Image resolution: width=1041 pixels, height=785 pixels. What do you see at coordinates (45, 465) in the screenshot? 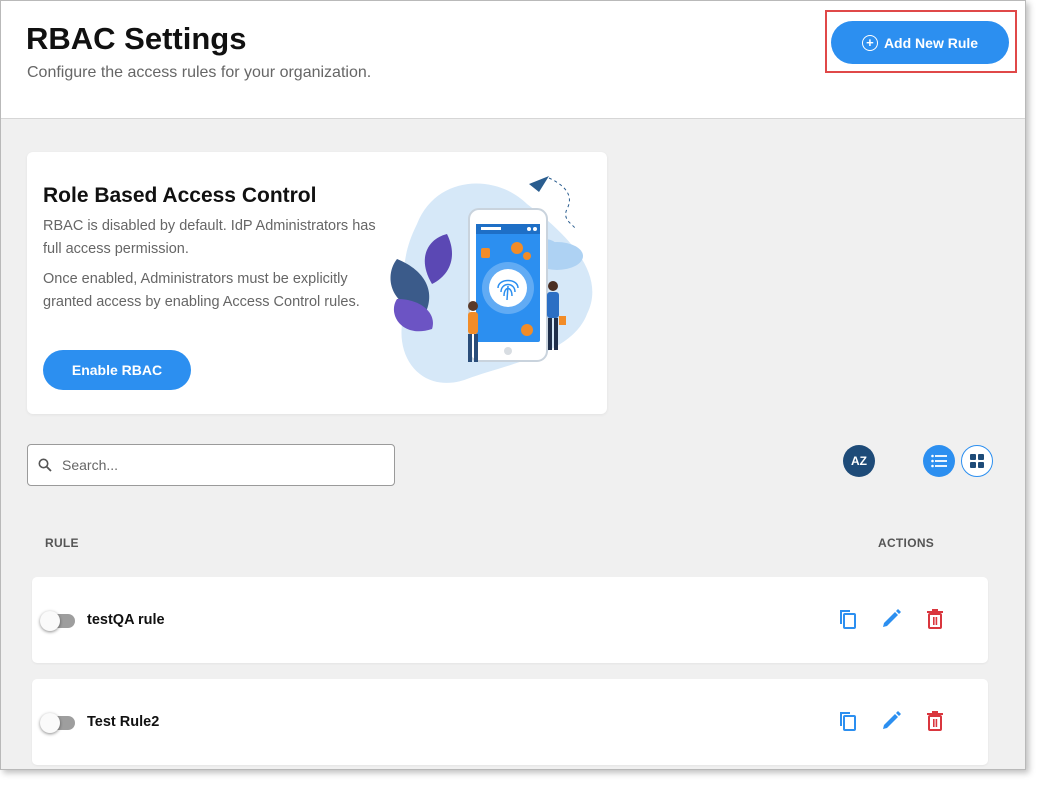
I see `search-icon` at bounding box center [45, 465].